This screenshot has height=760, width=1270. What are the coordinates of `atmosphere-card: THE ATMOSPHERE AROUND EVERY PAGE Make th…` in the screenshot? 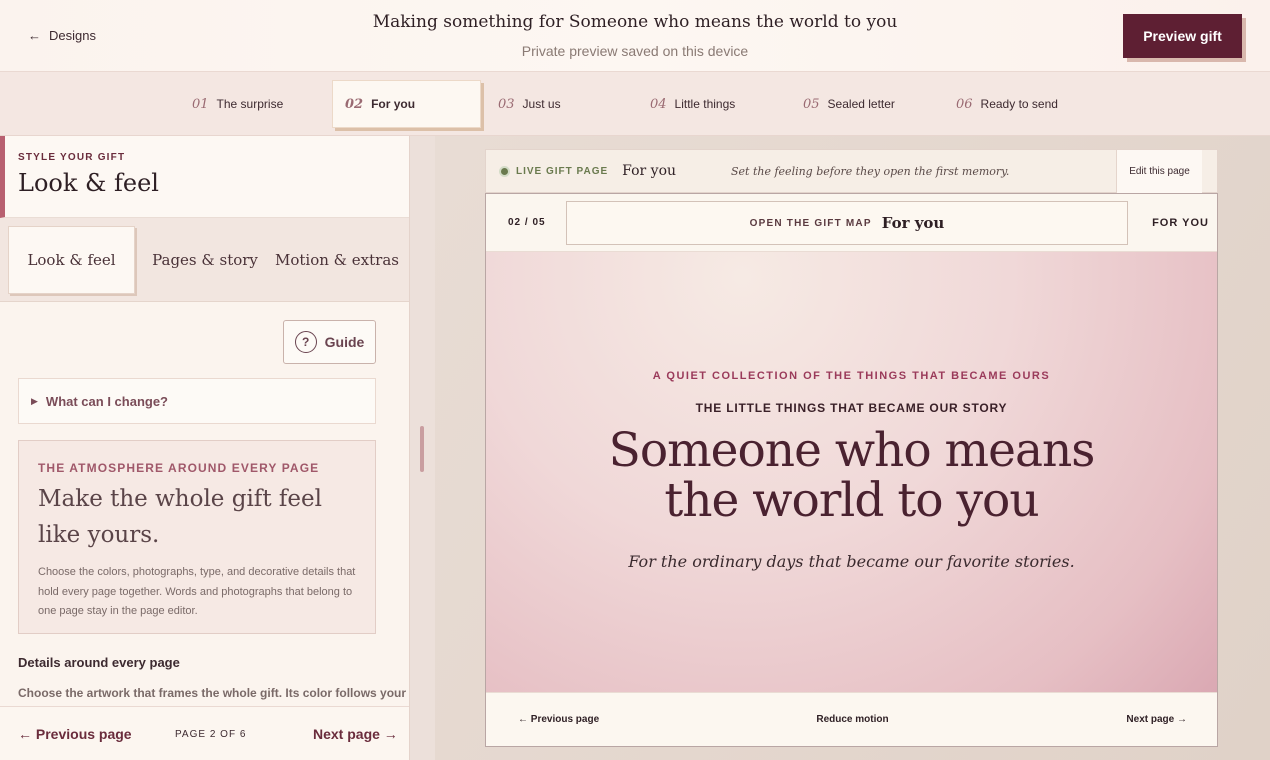 It's located at (197, 537).